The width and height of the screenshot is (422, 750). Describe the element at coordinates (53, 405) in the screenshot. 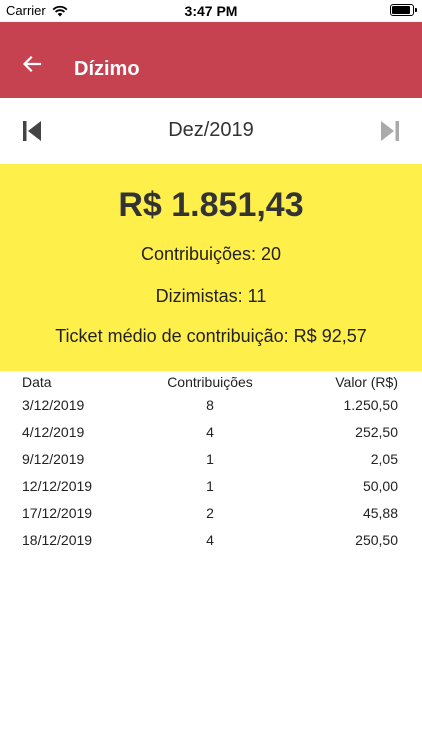

I see `row-date: 3/12/2019` at that location.